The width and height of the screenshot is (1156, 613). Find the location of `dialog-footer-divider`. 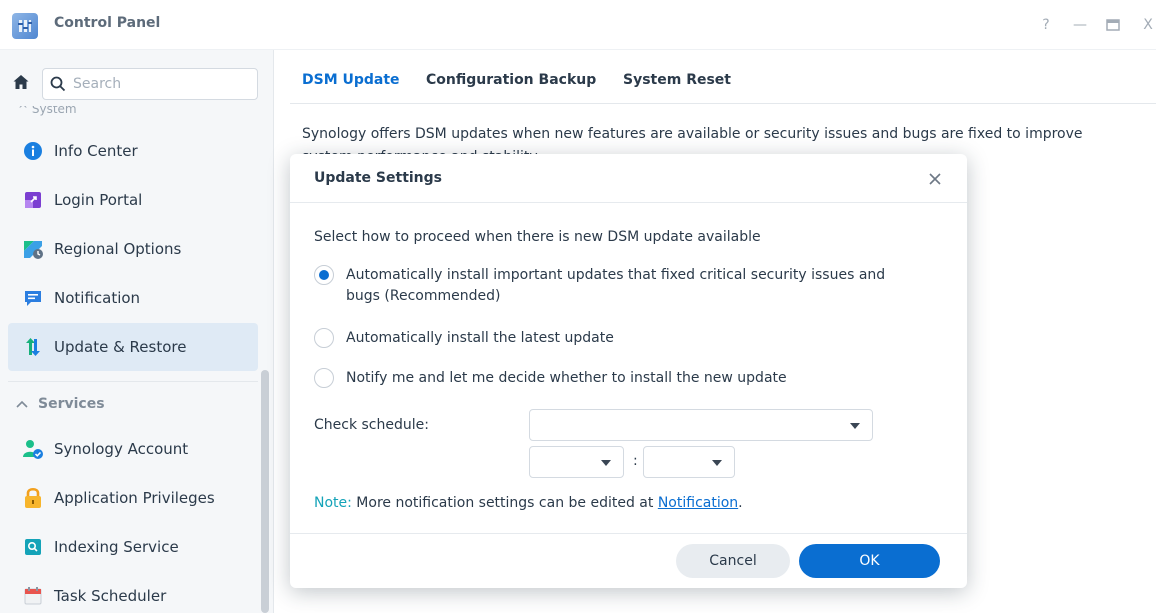

dialog-footer-divider is located at coordinates (628, 533).